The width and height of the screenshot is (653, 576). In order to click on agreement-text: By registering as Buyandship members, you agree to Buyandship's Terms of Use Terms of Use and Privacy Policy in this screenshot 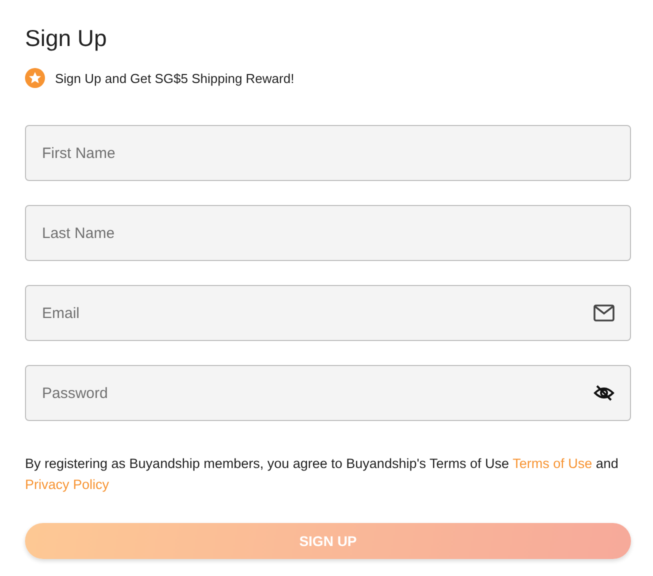, I will do `click(322, 474)`.